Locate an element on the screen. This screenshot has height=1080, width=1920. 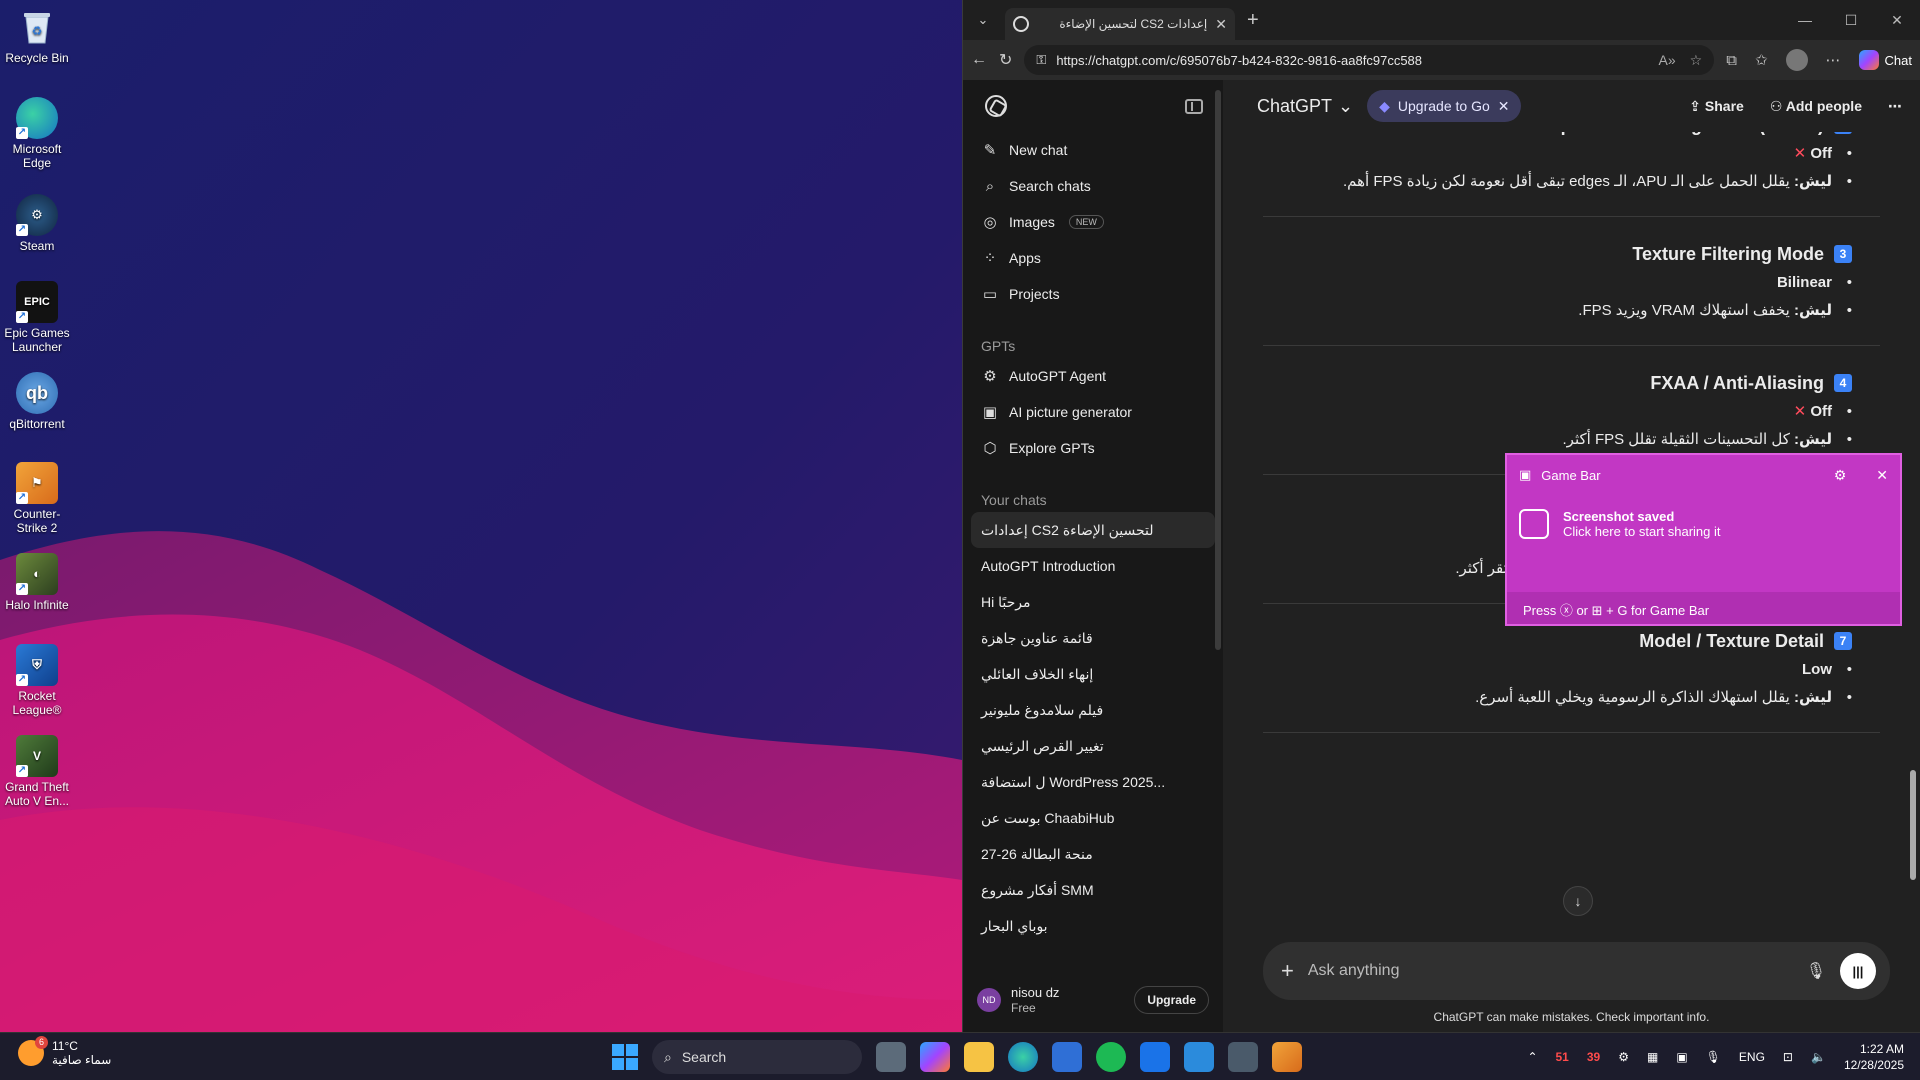
desktop-icon-halo: ◐ ↗ Halo Infinite is located at coordinates (37, 582).